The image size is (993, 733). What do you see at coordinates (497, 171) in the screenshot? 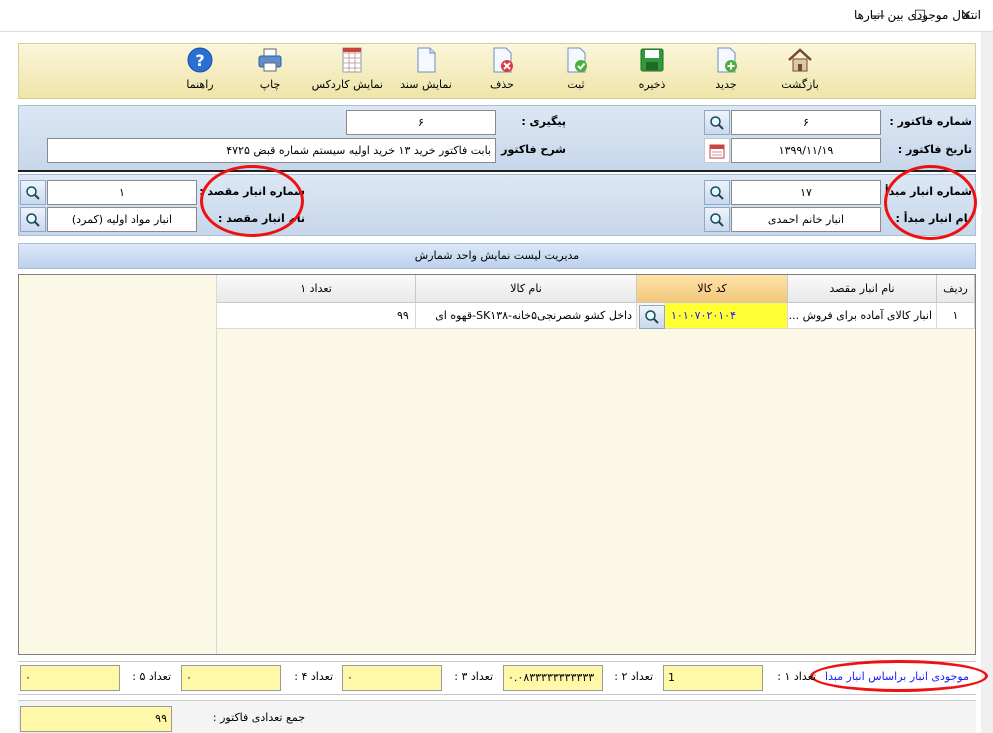
I see `section-divider` at bounding box center [497, 171].